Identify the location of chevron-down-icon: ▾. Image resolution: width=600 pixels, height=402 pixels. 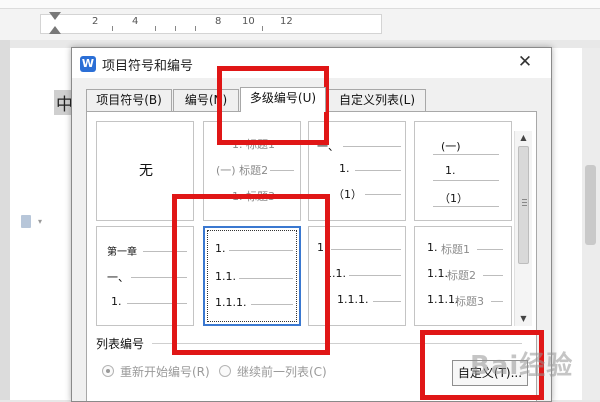
(40, 221).